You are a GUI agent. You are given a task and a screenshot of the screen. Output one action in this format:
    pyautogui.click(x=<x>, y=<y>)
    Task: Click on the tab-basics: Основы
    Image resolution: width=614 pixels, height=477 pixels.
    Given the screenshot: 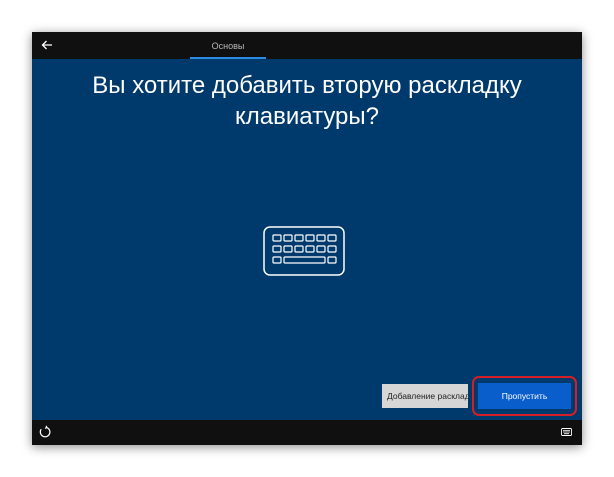 What is the action you would take?
    pyautogui.click(x=228, y=45)
    